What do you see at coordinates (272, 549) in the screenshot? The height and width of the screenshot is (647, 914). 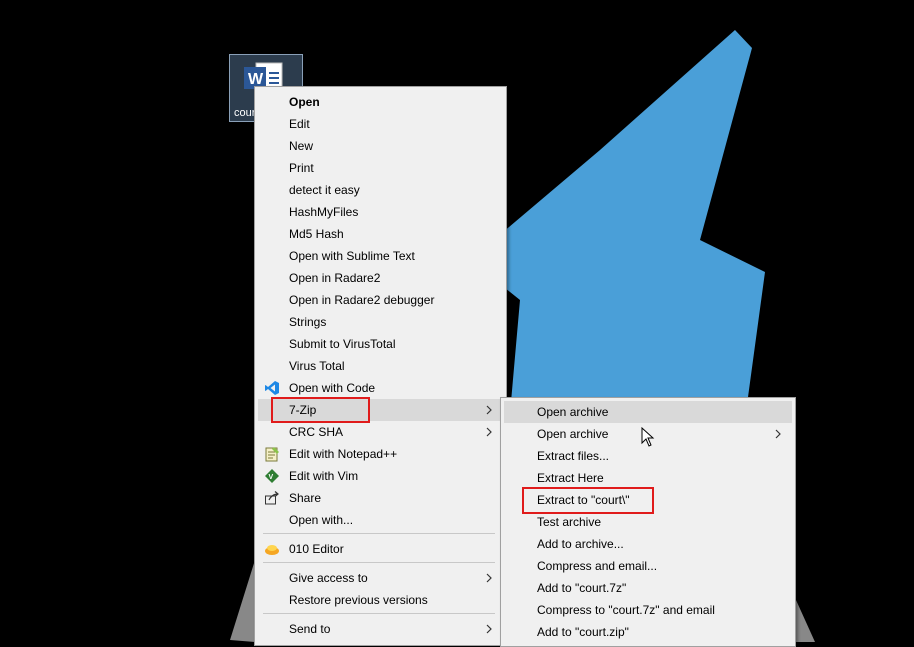 I see `010-editor-icon` at bounding box center [272, 549].